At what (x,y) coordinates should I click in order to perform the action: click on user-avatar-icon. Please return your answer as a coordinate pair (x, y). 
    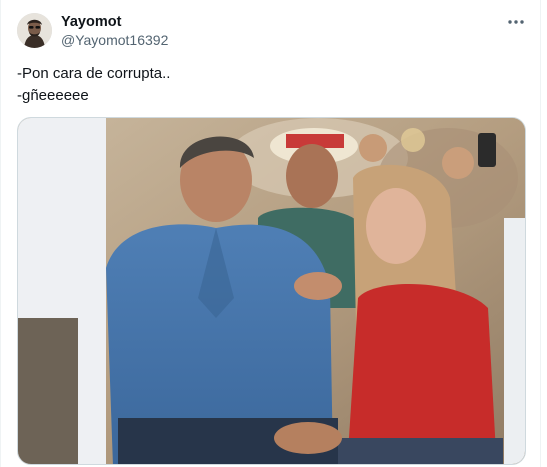
    Looking at the image, I should click on (34, 30).